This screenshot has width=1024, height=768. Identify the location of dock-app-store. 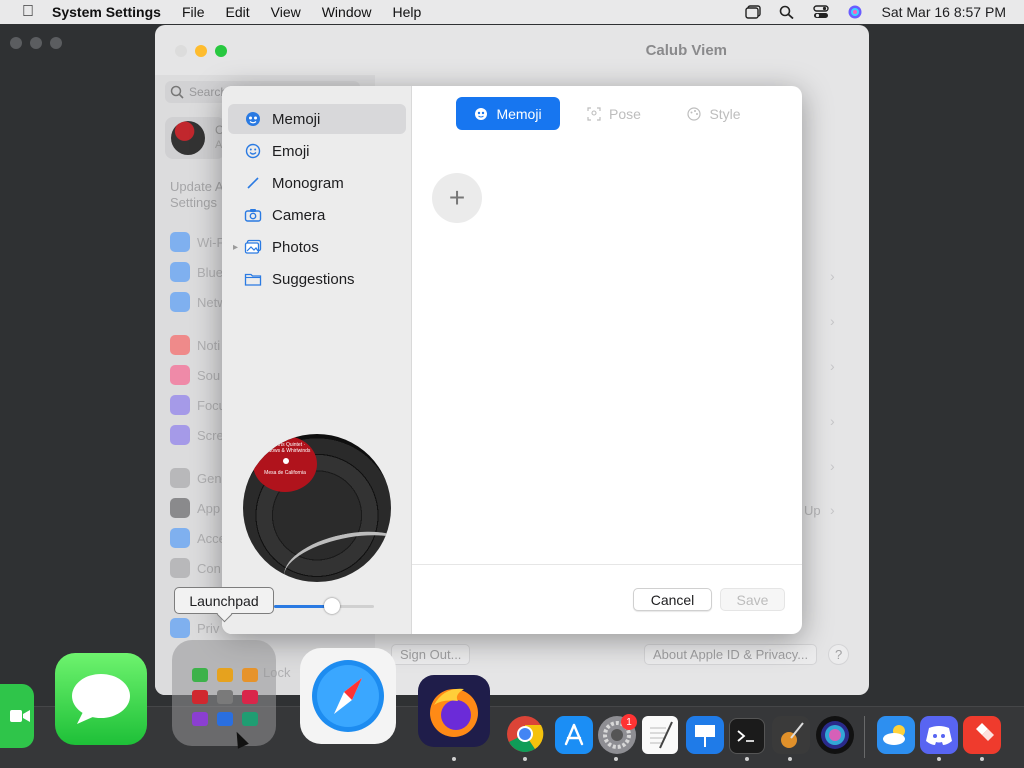
(574, 735).